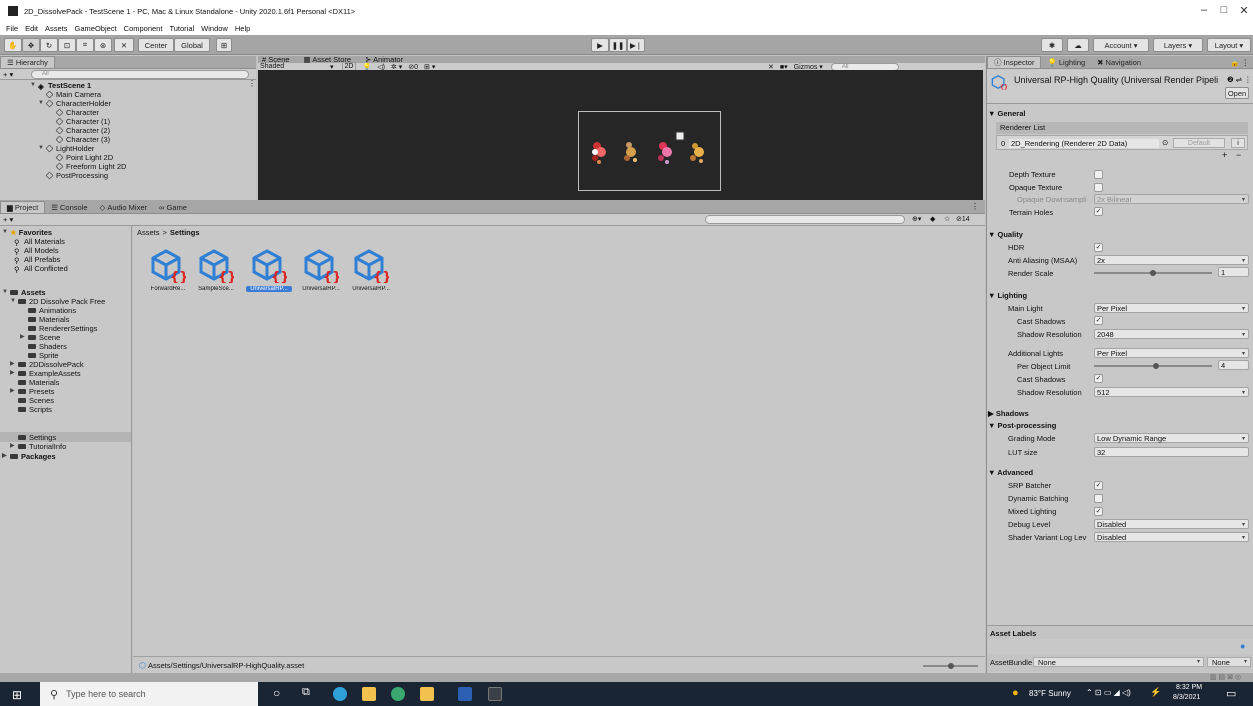  I want to click on opaque-downsampling-dropdown: 2x Bilinear ▾, so click(1171, 199).